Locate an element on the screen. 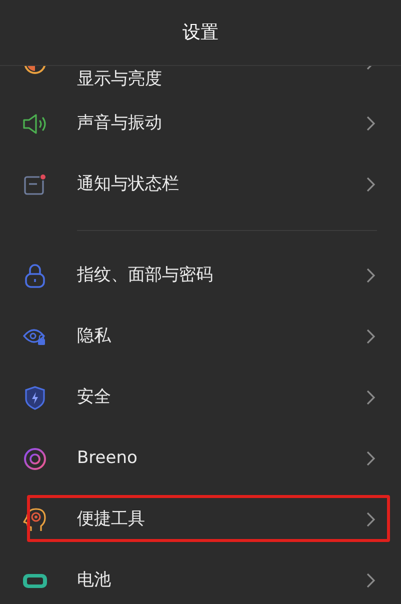  screen-title: 设置 is located at coordinates (200, 33).